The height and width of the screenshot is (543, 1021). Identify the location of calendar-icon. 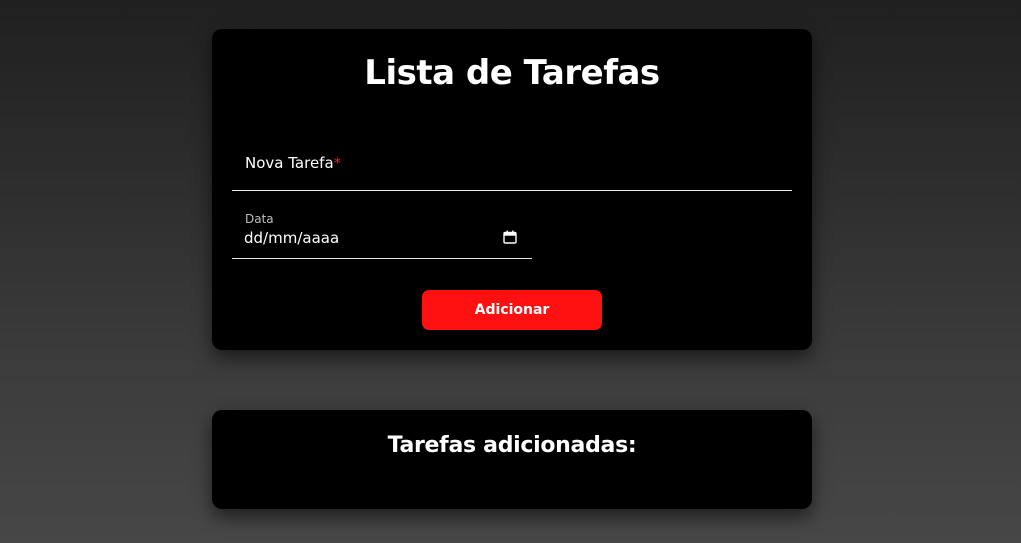
(510, 237).